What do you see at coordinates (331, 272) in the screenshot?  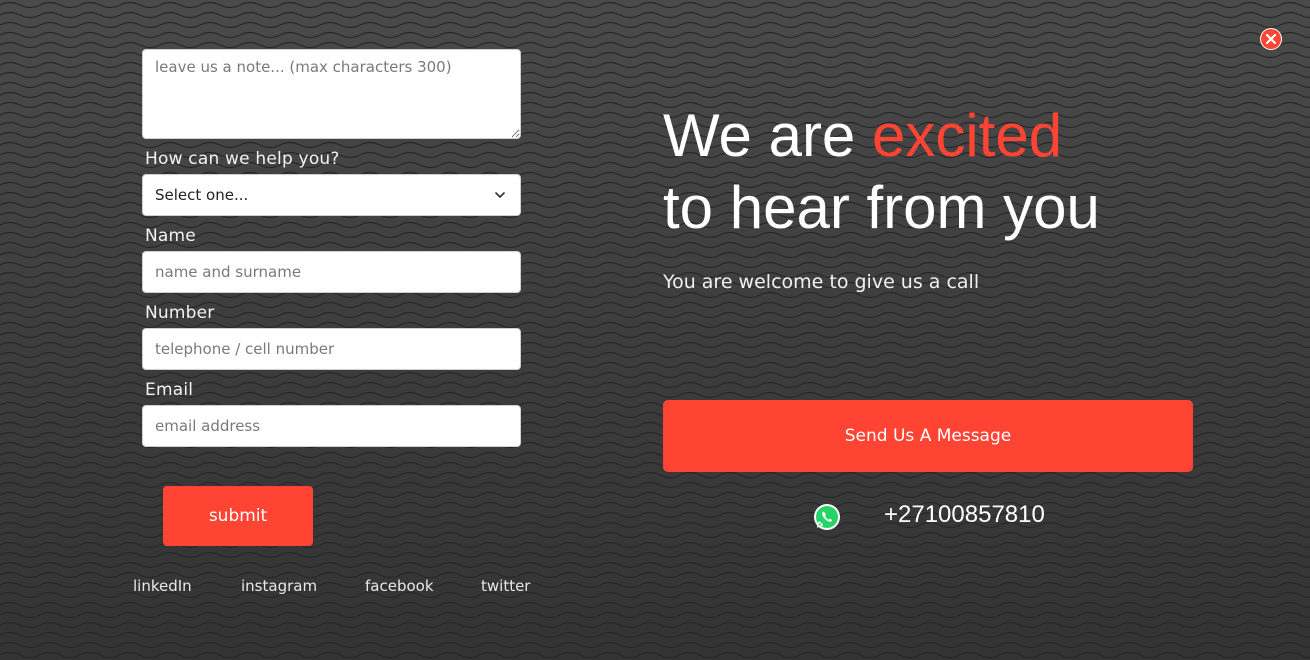 I see `name-input` at bounding box center [331, 272].